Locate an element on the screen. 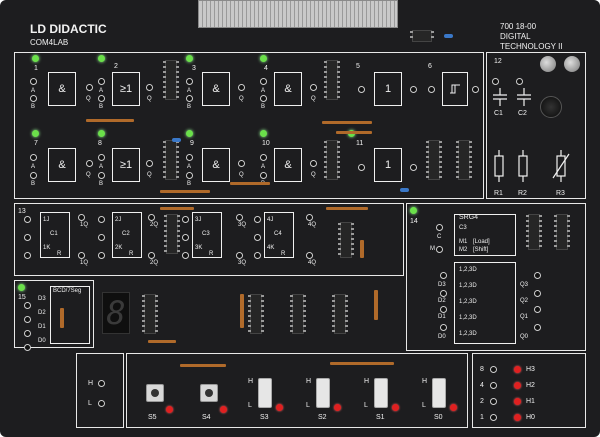 The height and width of the screenshot is (437, 600). output-led-h0 is located at coordinates (517, 417).